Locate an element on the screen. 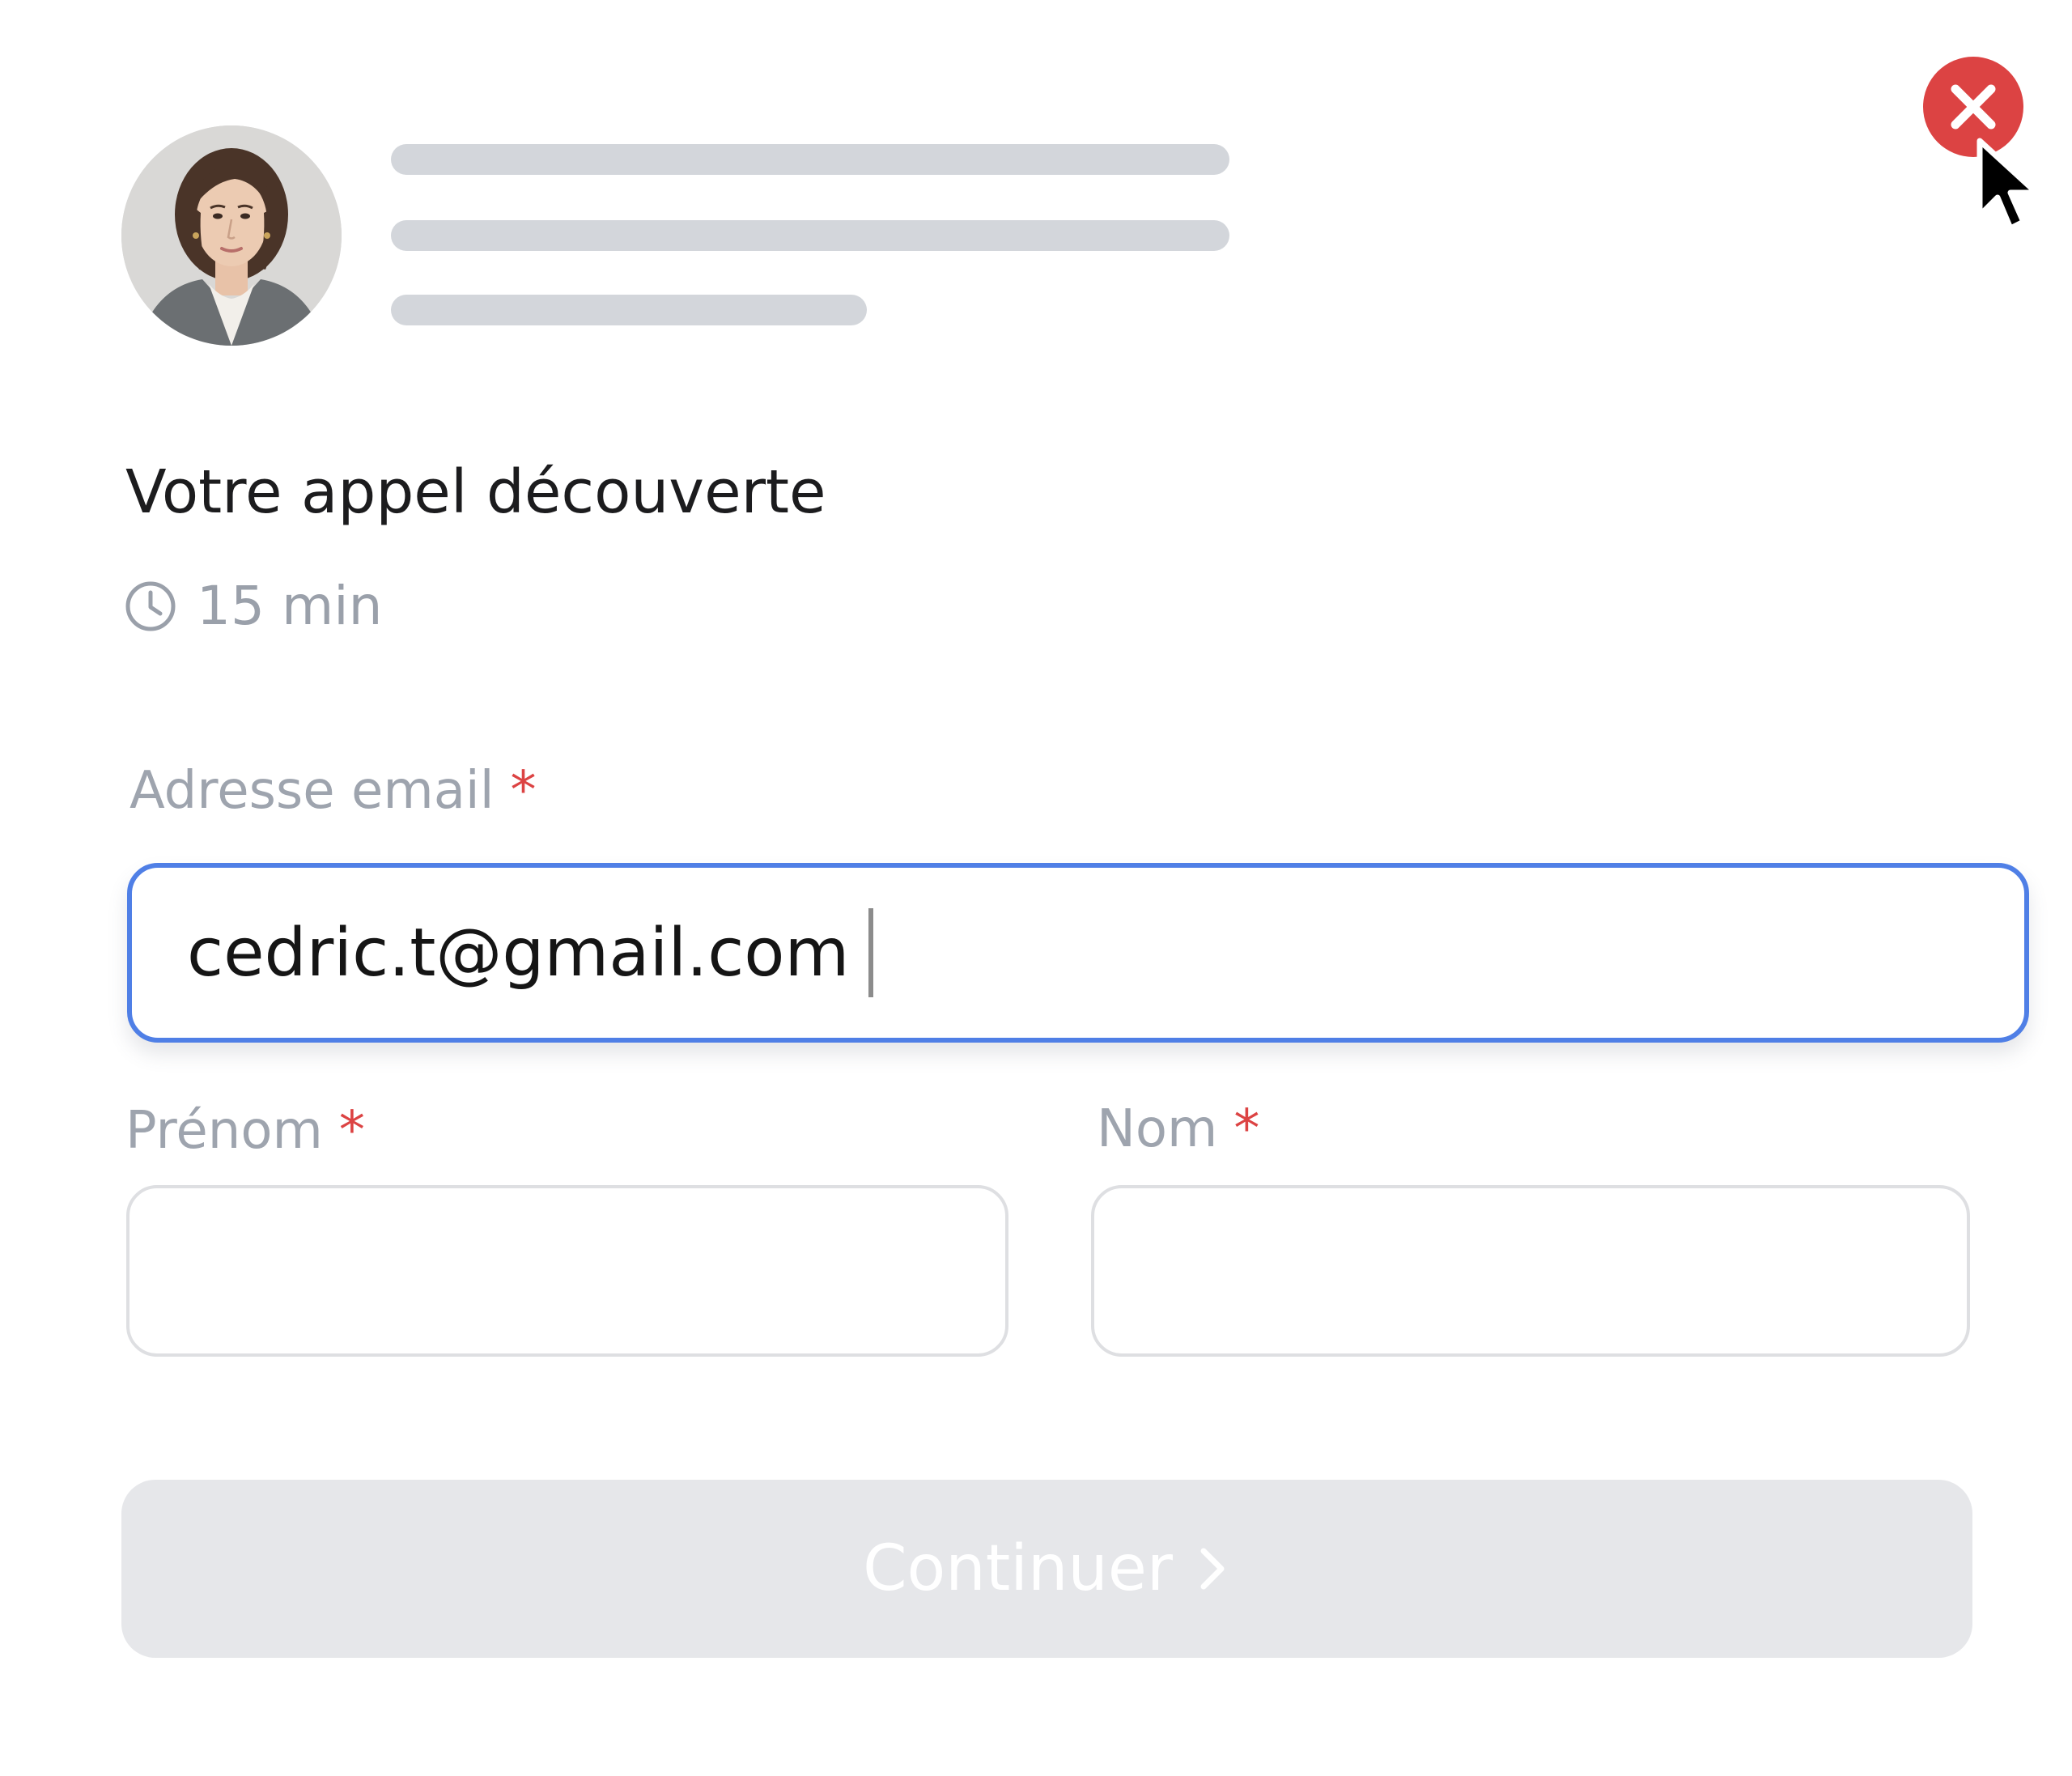 This screenshot has height=1776, width=2072. first-name-input is located at coordinates (567, 1271).